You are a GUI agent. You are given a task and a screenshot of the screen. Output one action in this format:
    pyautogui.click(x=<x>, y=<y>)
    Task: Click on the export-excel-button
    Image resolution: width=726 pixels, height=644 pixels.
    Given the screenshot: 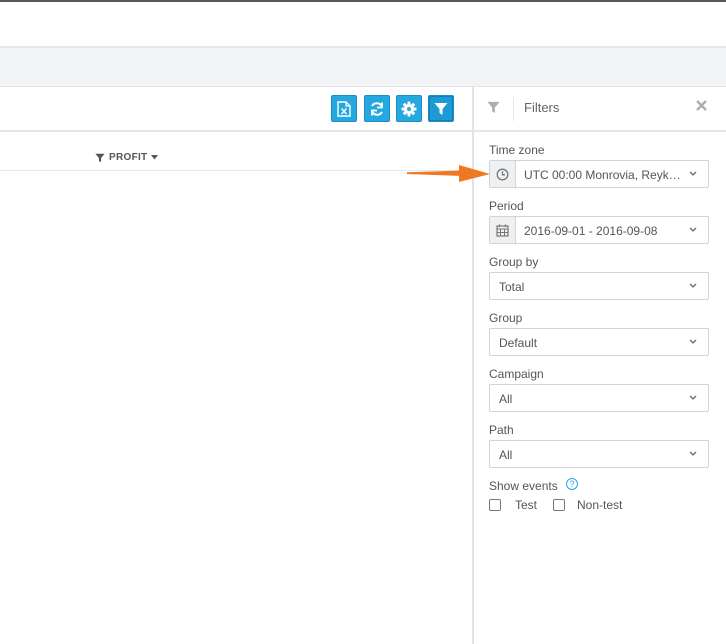 What is the action you would take?
    pyautogui.click(x=344, y=108)
    